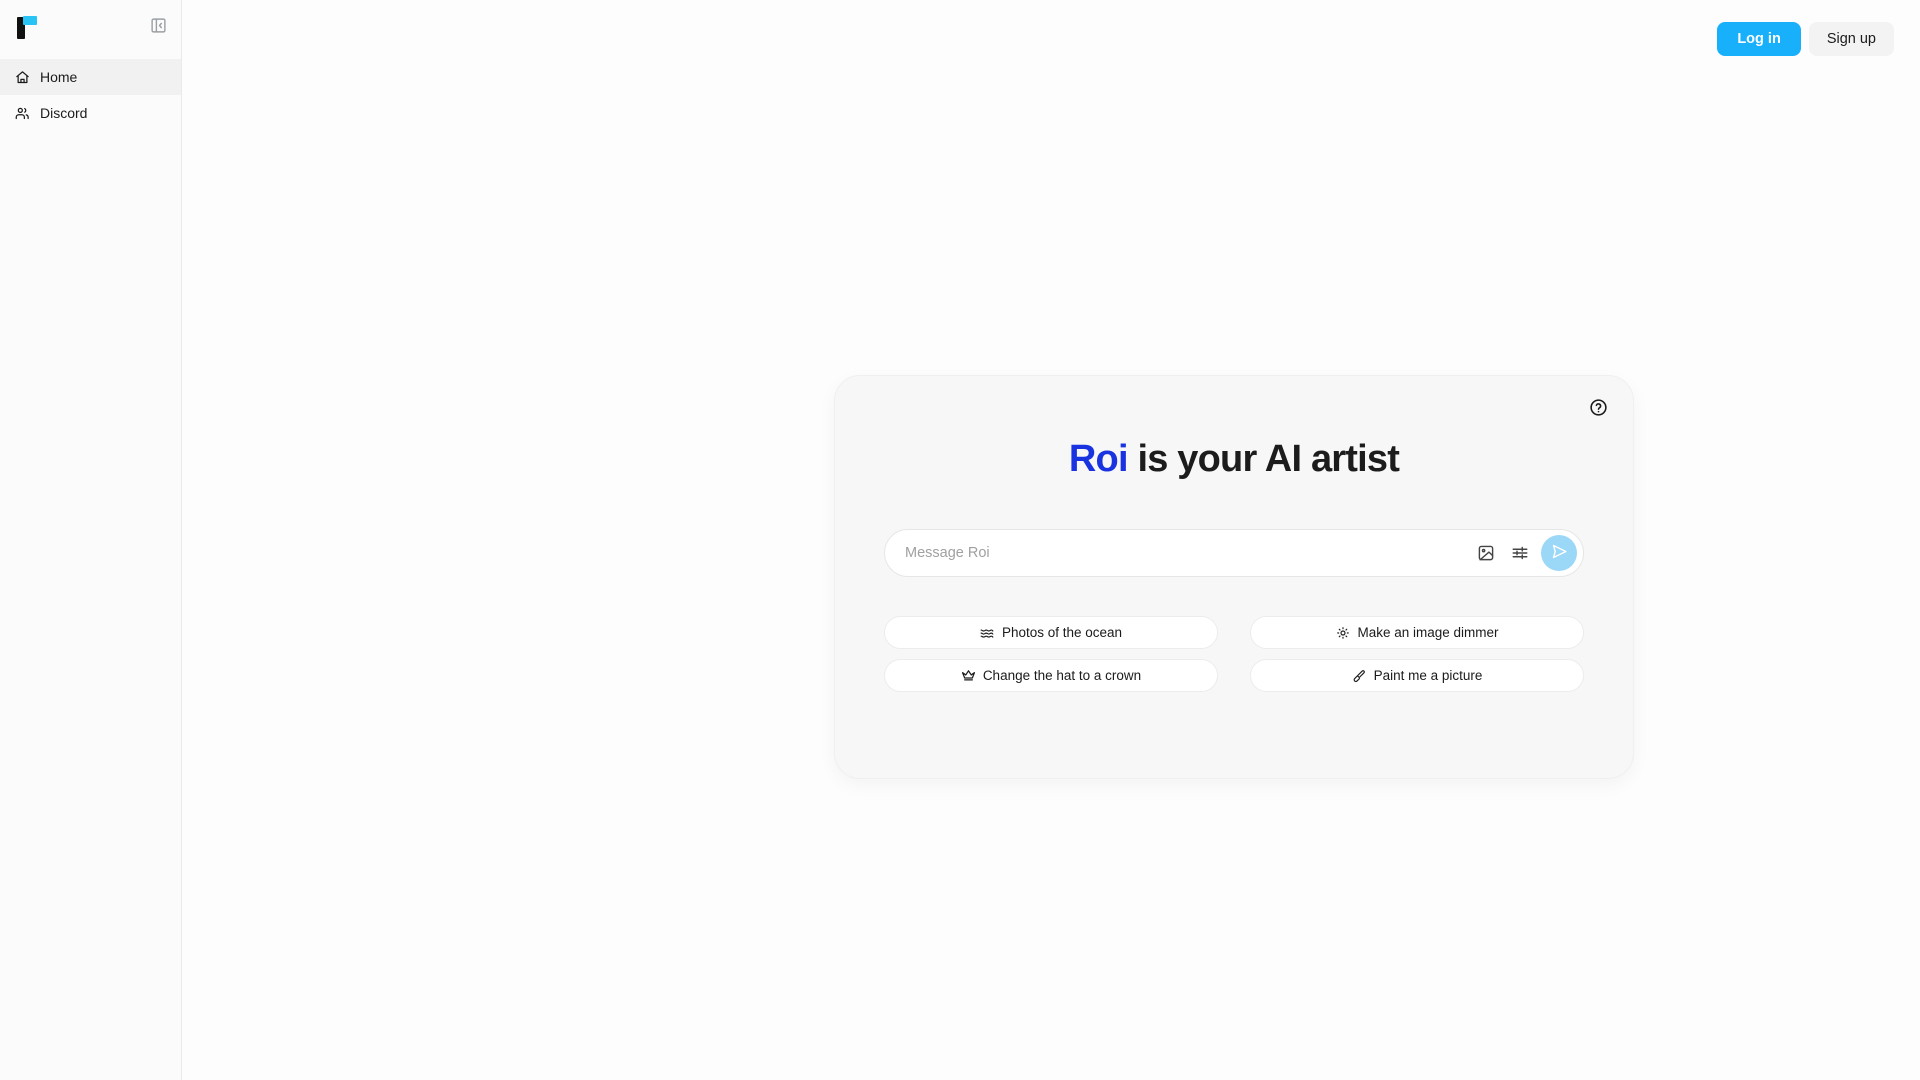 Image resolution: width=1920 pixels, height=1080 pixels. I want to click on image-icon, so click(1486, 553).